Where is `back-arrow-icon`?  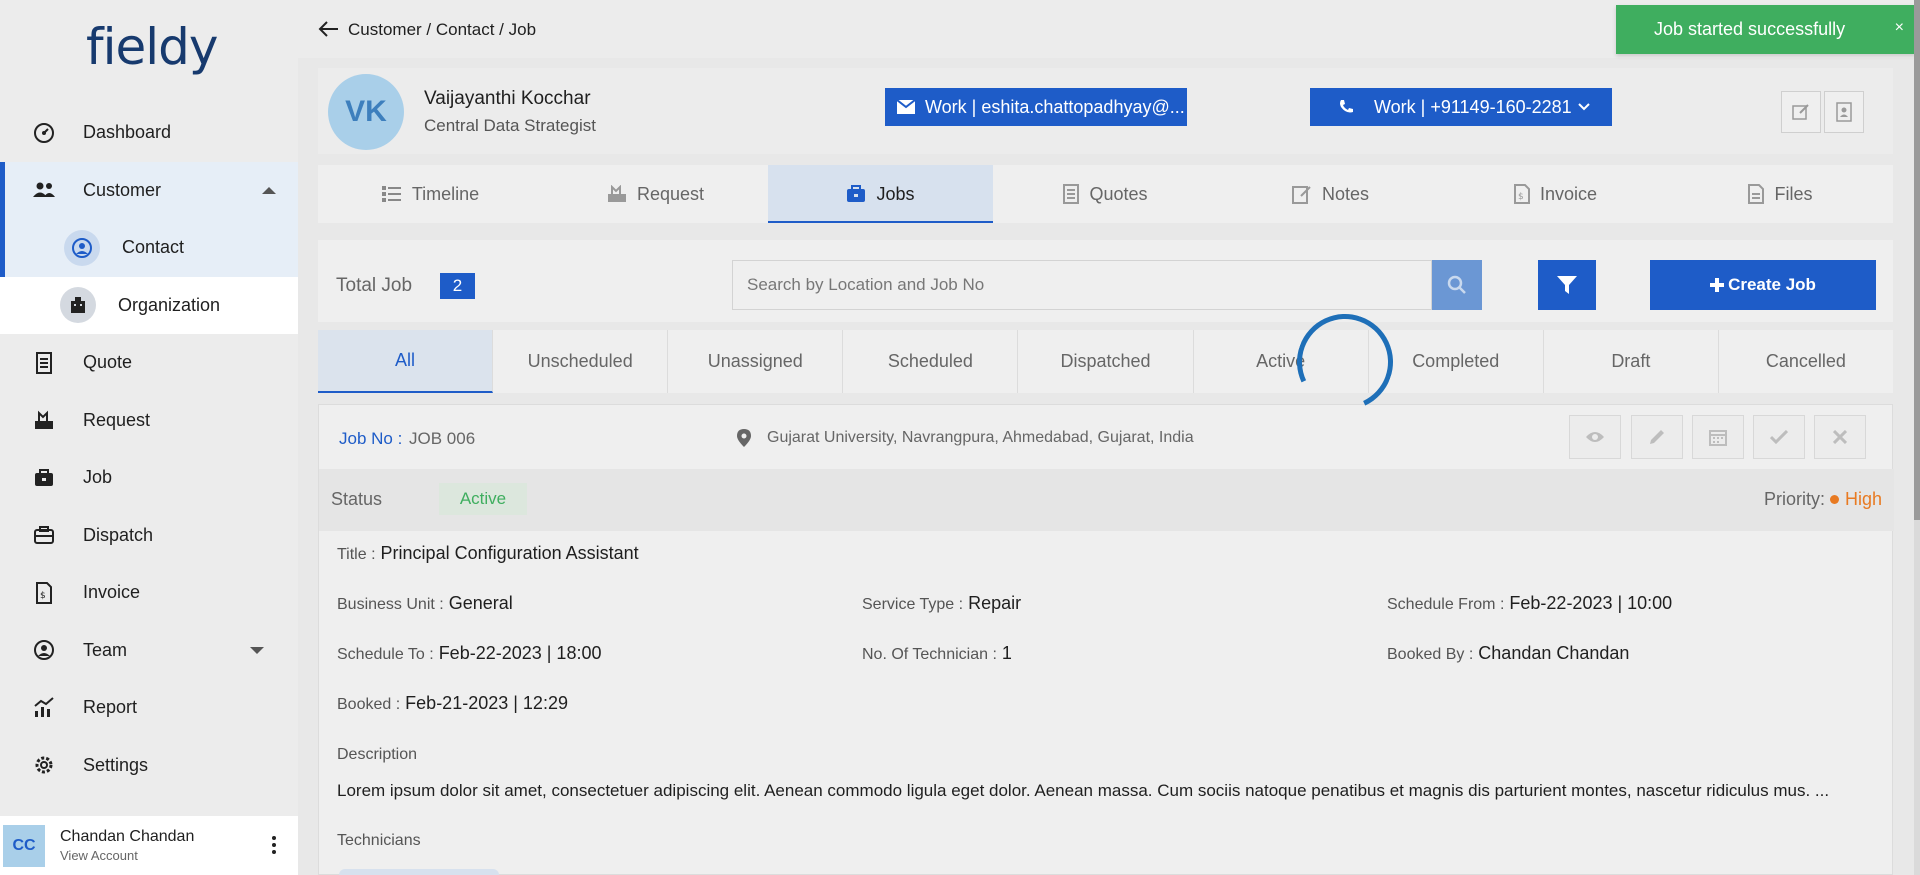 back-arrow-icon is located at coordinates (329, 31).